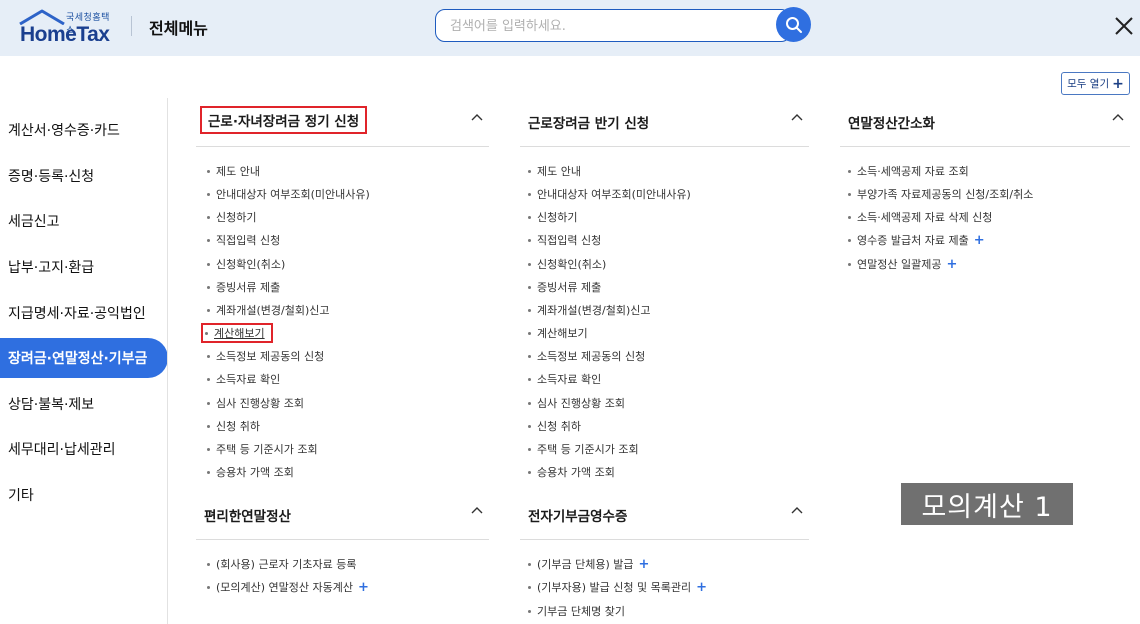 The height and width of the screenshot is (624, 1140). I want to click on nav-item-label: 계산서·영수증·카드, so click(64, 131).